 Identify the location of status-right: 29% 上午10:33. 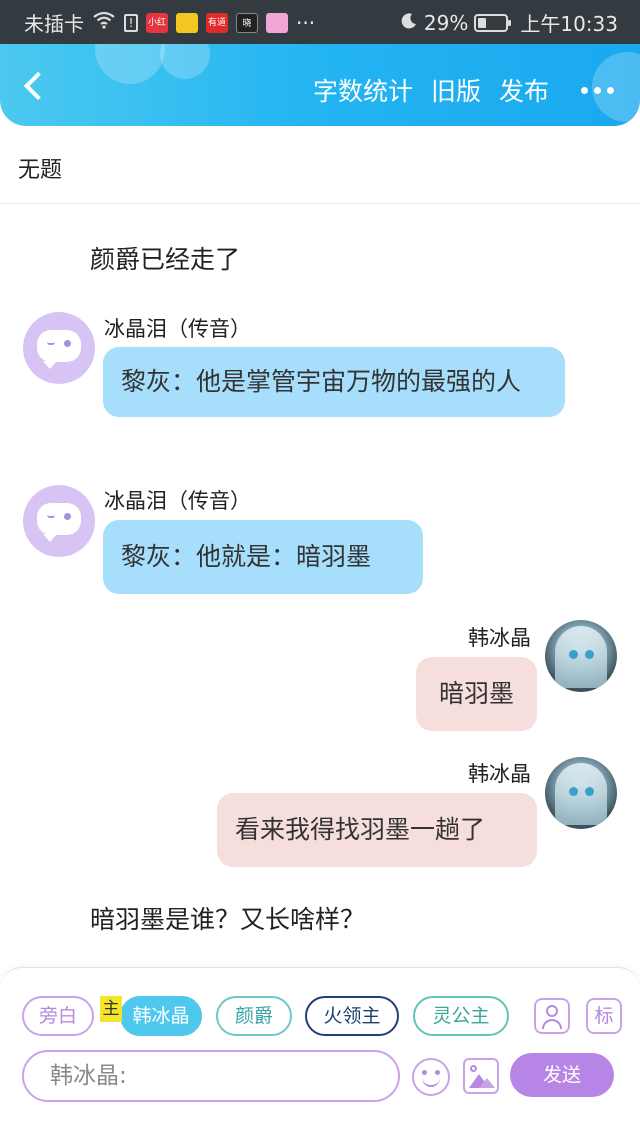
(509, 22).